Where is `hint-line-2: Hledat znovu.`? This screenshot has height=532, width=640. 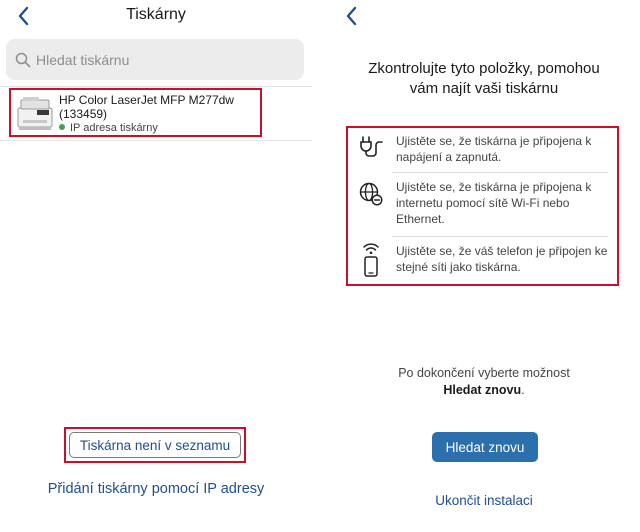
hint-line-2: Hledat znovu. is located at coordinates (484, 390).